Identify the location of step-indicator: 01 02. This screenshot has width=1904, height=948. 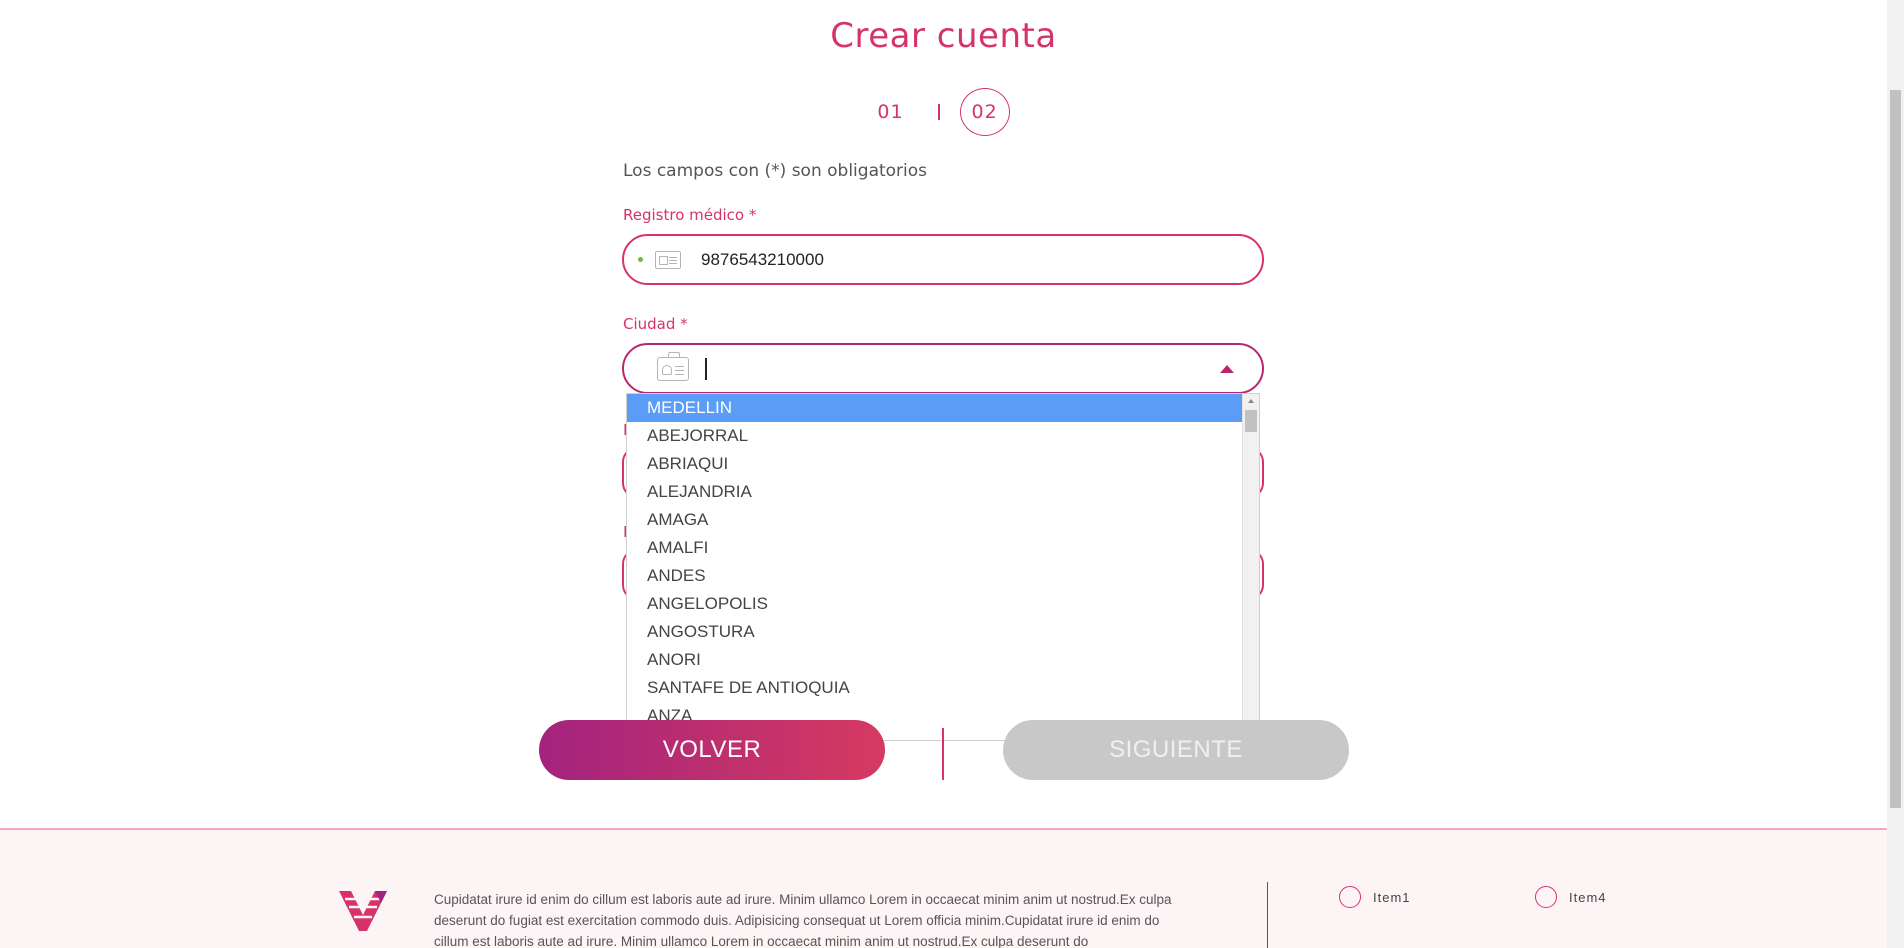
(943, 112).